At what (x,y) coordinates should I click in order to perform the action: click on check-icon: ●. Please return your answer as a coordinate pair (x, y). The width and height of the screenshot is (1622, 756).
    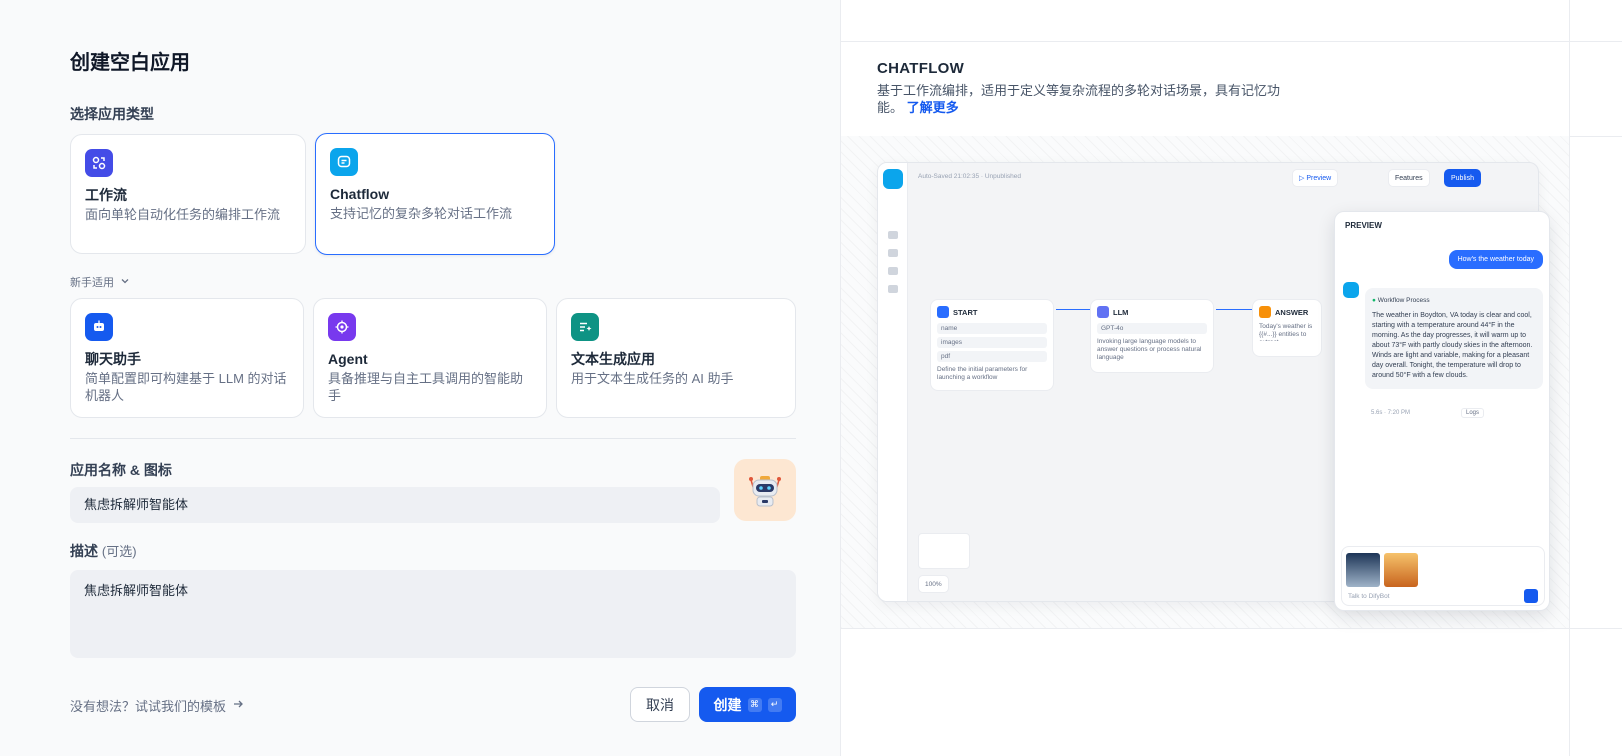
    Looking at the image, I should click on (1374, 300).